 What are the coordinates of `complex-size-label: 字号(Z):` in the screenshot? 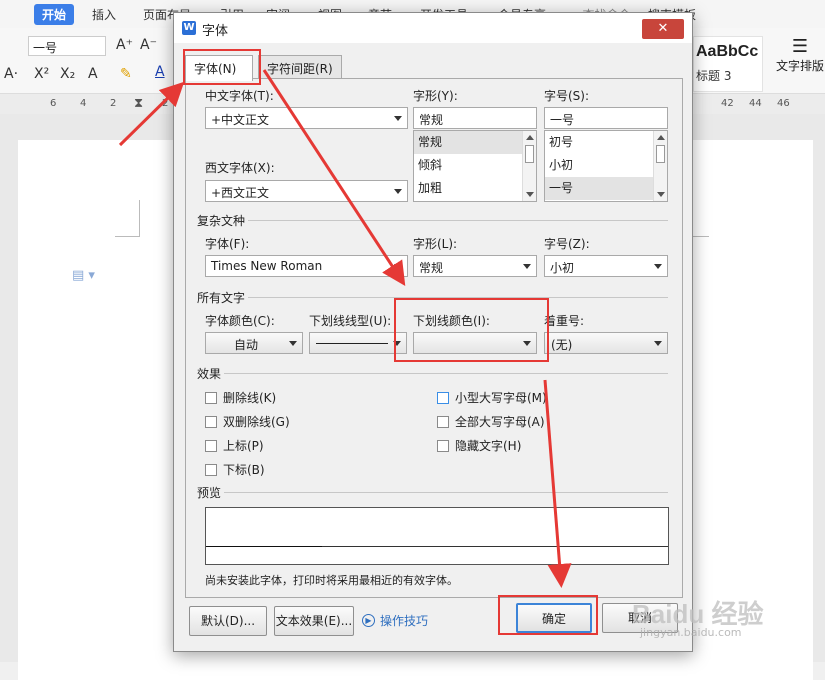 It's located at (567, 244).